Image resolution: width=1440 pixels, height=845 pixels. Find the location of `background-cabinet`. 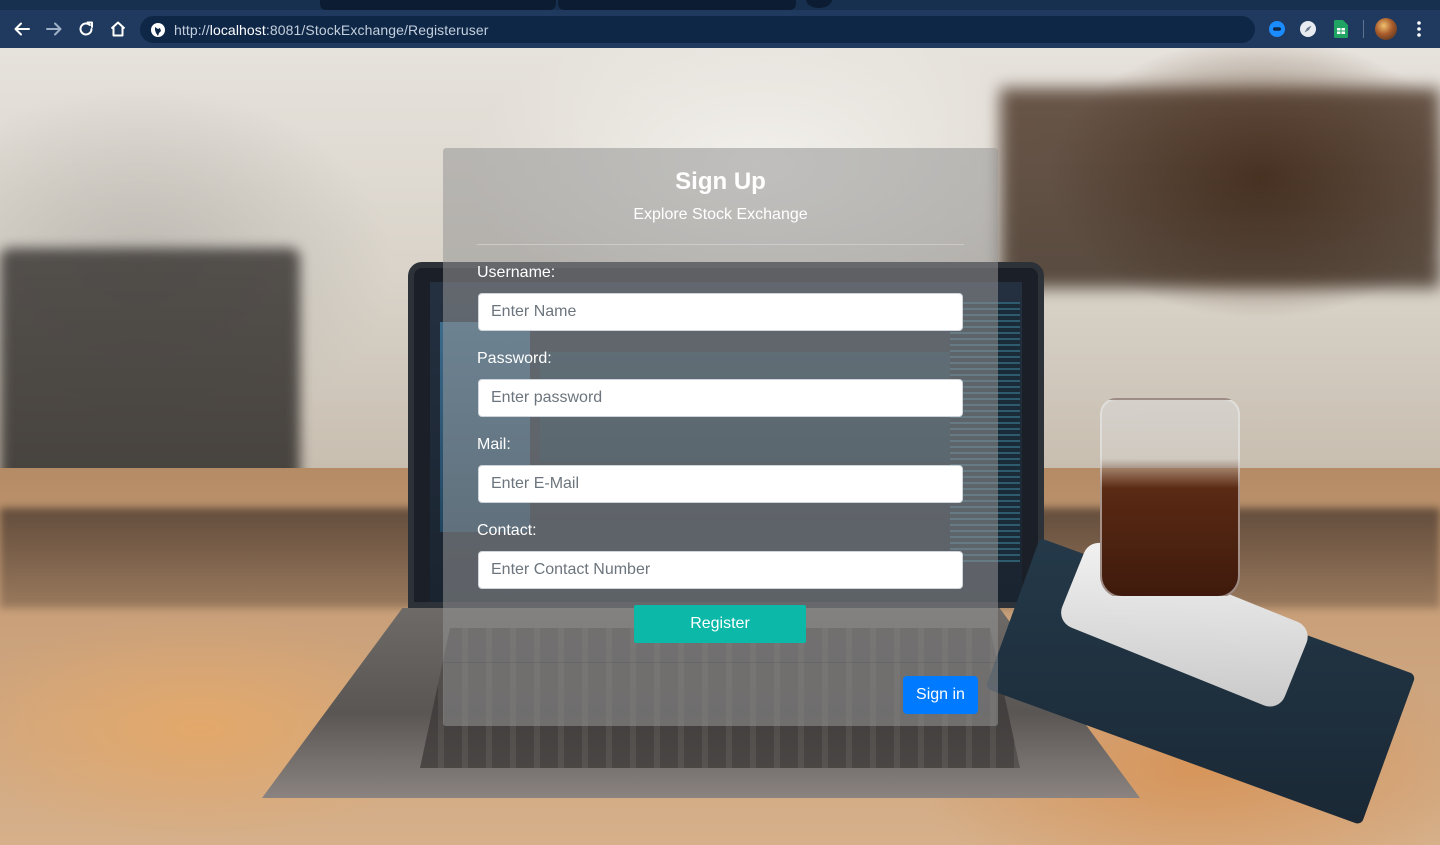

background-cabinet is located at coordinates (1220, 188).